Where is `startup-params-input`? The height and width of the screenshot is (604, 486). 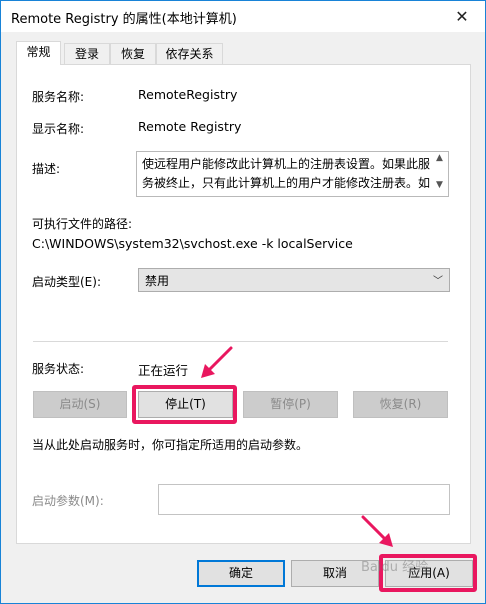 startup-params-input is located at coordinates (304, 499).